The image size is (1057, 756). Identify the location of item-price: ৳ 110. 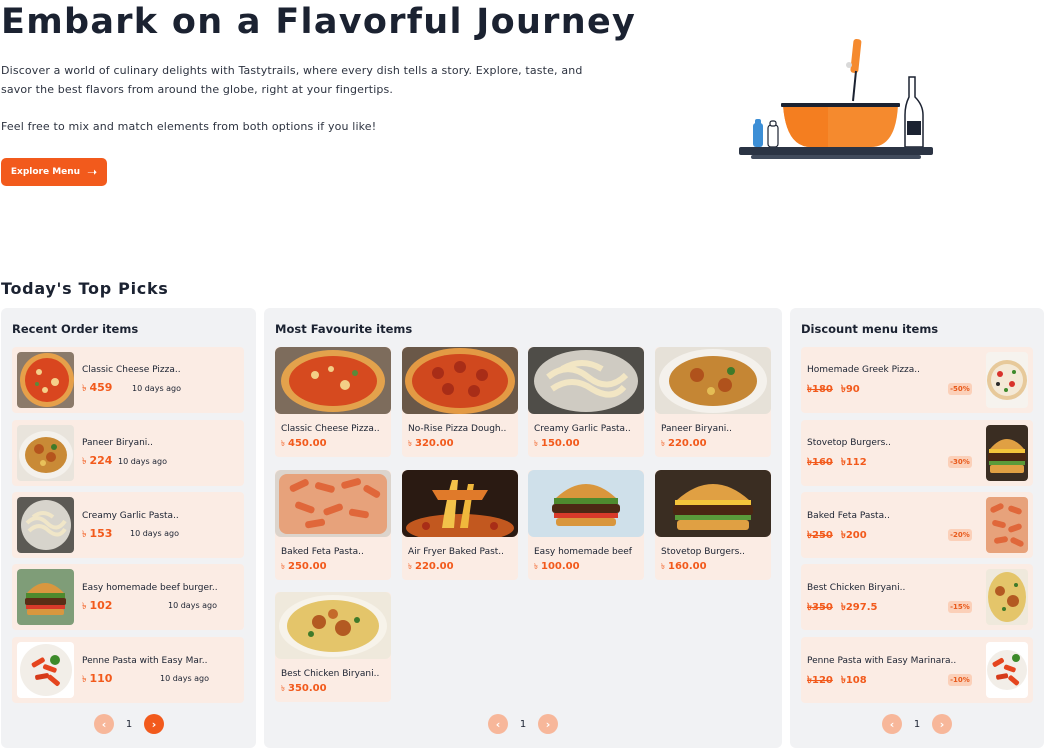
(97, 678).